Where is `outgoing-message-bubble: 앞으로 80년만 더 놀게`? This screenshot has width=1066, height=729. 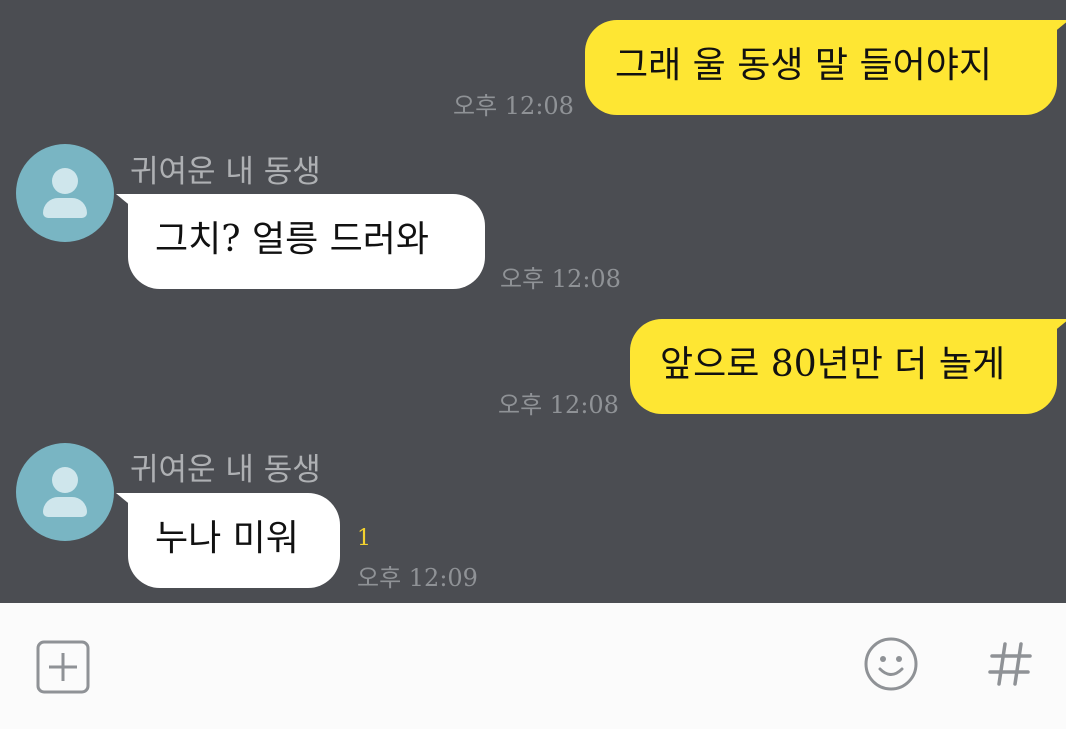
outgoing-message-bubble: 앞으로 80년만 더 놀게 is located at coordinates (848, 366).